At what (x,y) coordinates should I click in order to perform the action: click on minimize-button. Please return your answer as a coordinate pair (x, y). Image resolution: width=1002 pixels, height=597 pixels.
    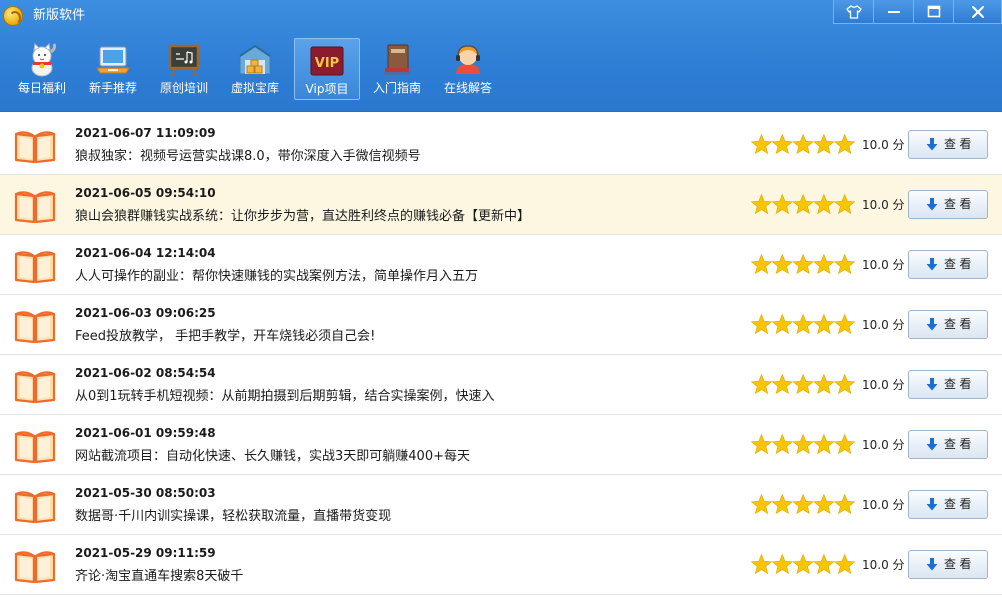
    Looking at the image, I should click on (893, 12).